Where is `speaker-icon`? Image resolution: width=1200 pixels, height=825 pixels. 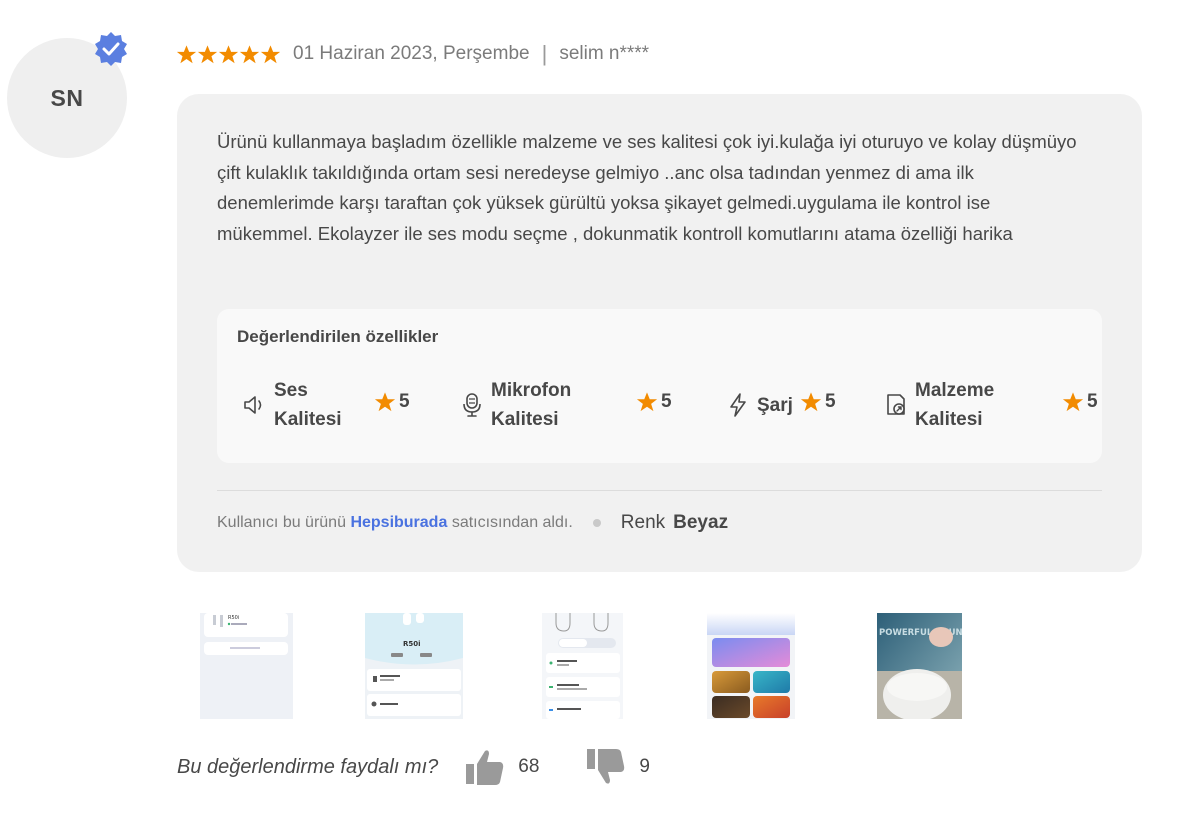 speaker-icon is located at coordinates (253, 405).